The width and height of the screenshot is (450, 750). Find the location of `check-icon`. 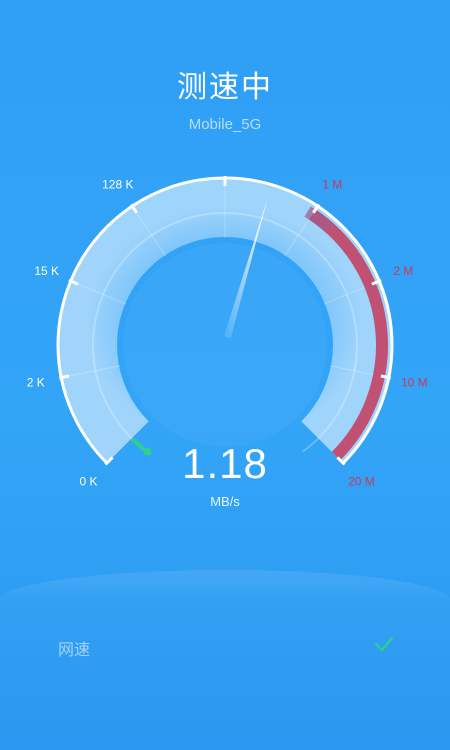

check-icon is located at coordinates (384, 644).